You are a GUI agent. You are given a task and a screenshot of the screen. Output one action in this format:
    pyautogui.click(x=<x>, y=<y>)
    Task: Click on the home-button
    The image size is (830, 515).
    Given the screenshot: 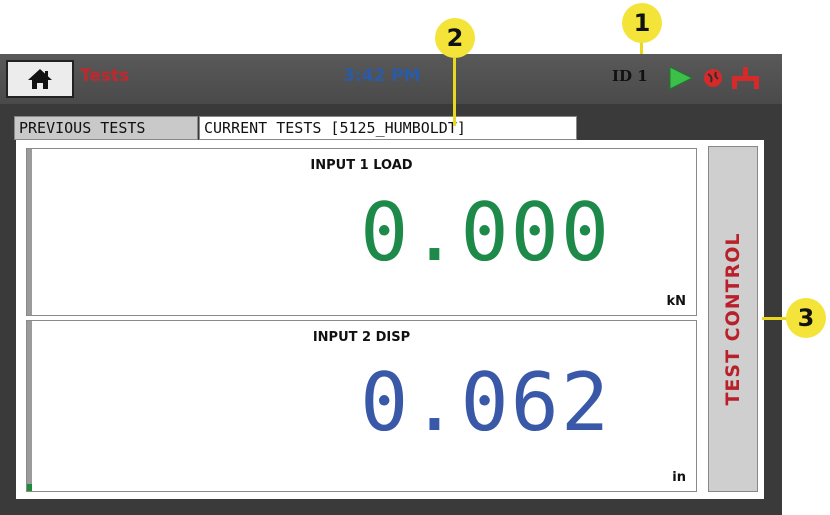 What is the action you would take?
    pyautogui.click(x=40, y=79)
    